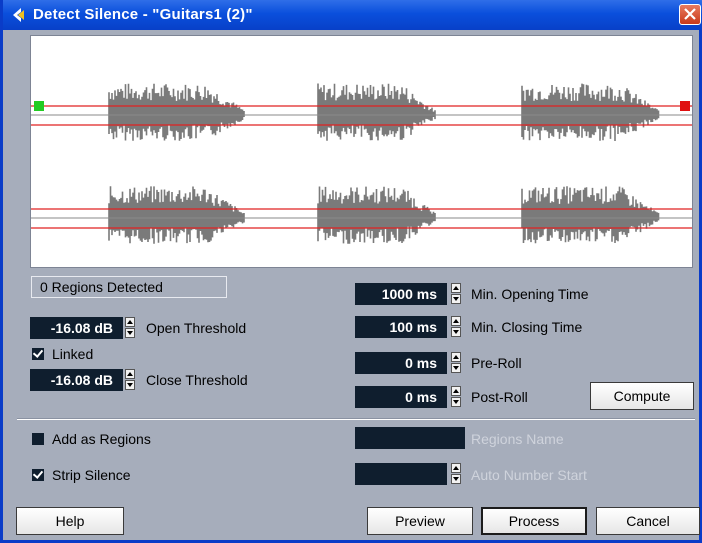 The height and width of the screenshot is (543, 702). I want to click on pre-roll-spinner, so click(456, 363).